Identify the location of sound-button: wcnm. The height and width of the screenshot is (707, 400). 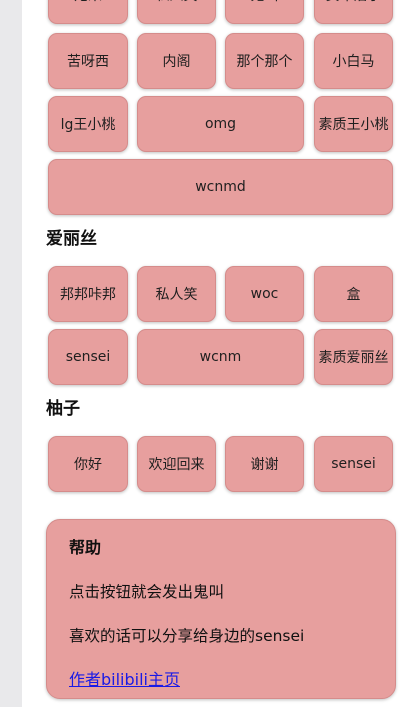
(220, 357).